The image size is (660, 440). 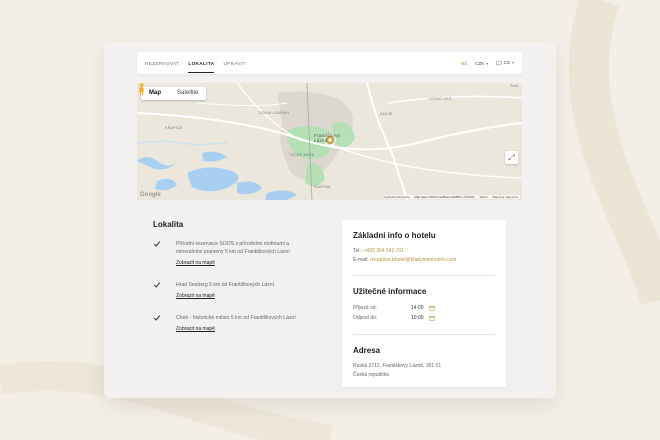 What do you see at coordinates (329, 63) in the screenshot?
I see `top-navbar: REZERVOVAT LOKALITA UPRAVIT Kč CZK ▾ CS ▾` at bounding box center [329, 63].